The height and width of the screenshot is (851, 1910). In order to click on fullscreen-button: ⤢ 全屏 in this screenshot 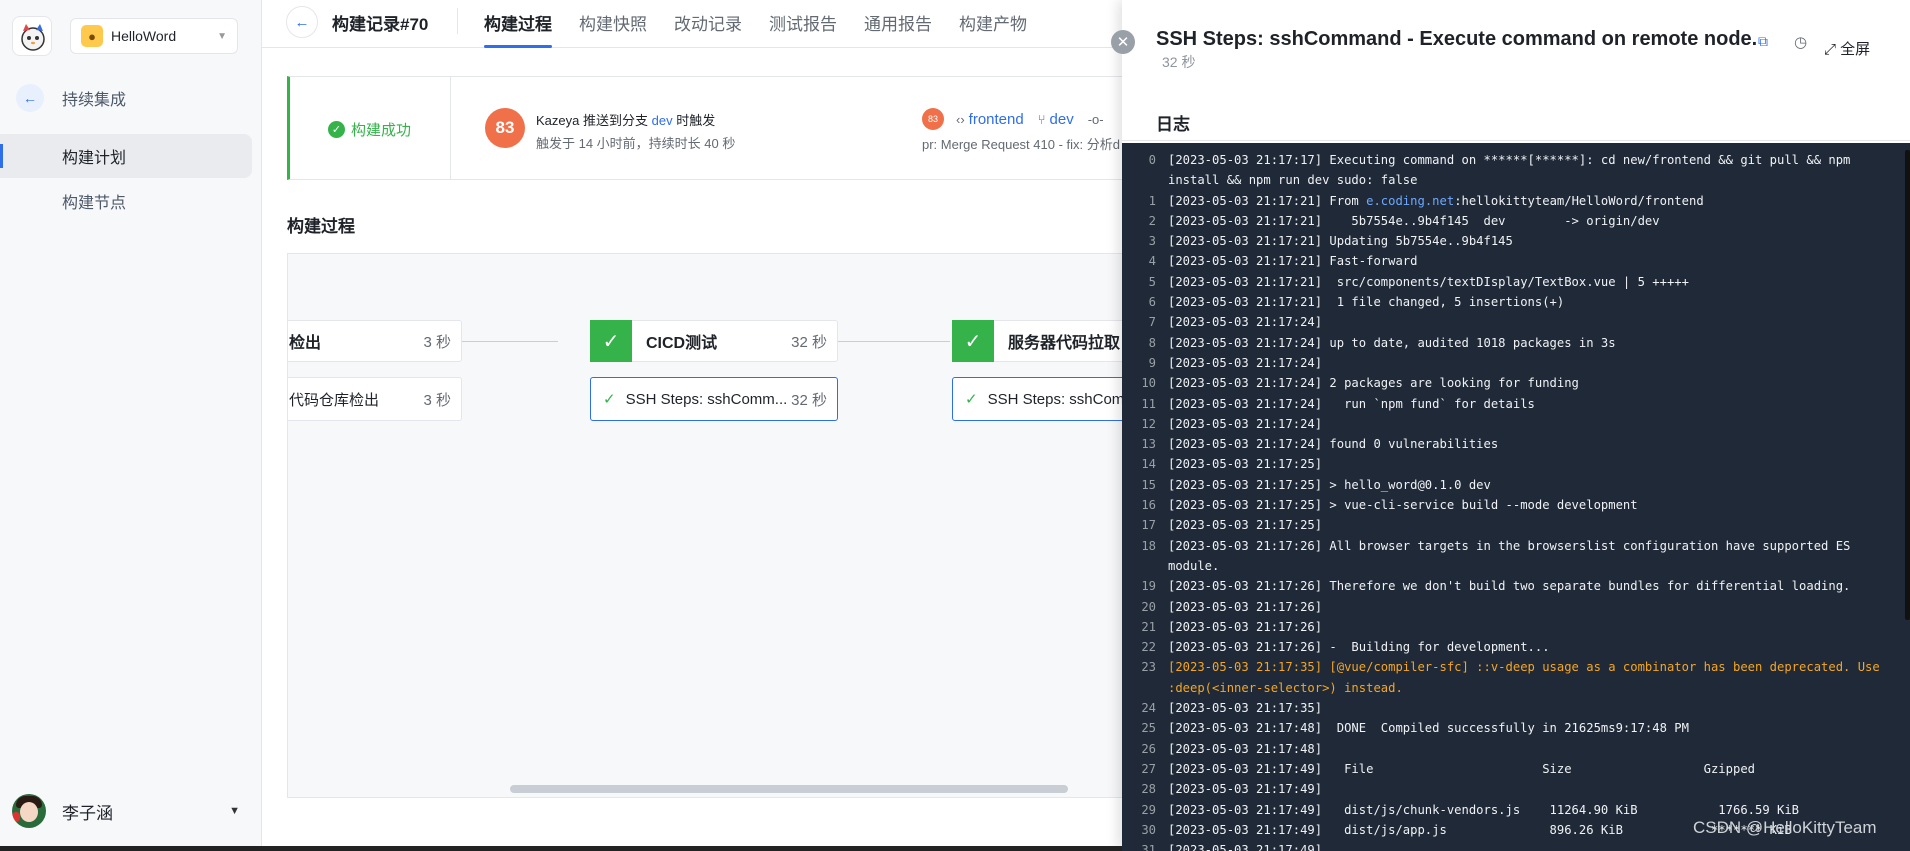, I will do `click(1847, 48)`.